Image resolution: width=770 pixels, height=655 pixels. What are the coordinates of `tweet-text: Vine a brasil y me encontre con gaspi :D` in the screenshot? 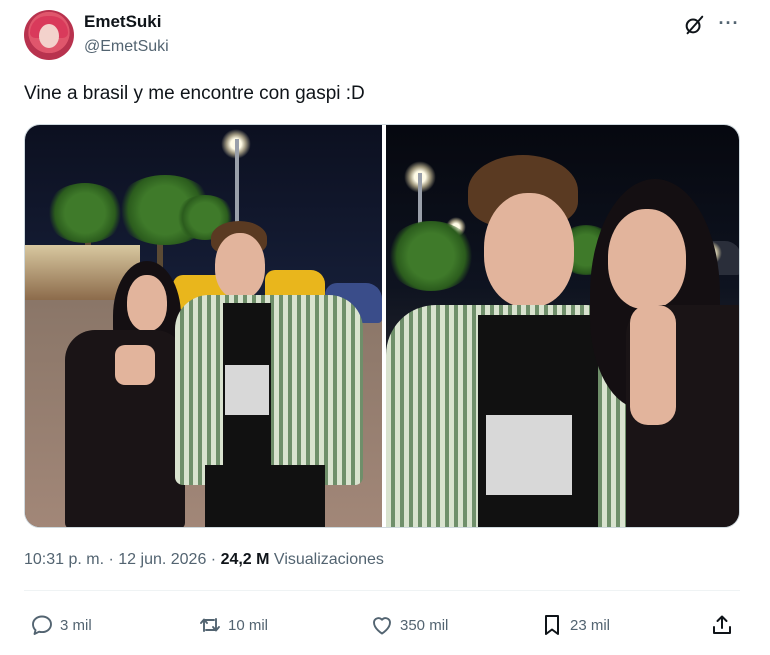 It's located at (194, 93).